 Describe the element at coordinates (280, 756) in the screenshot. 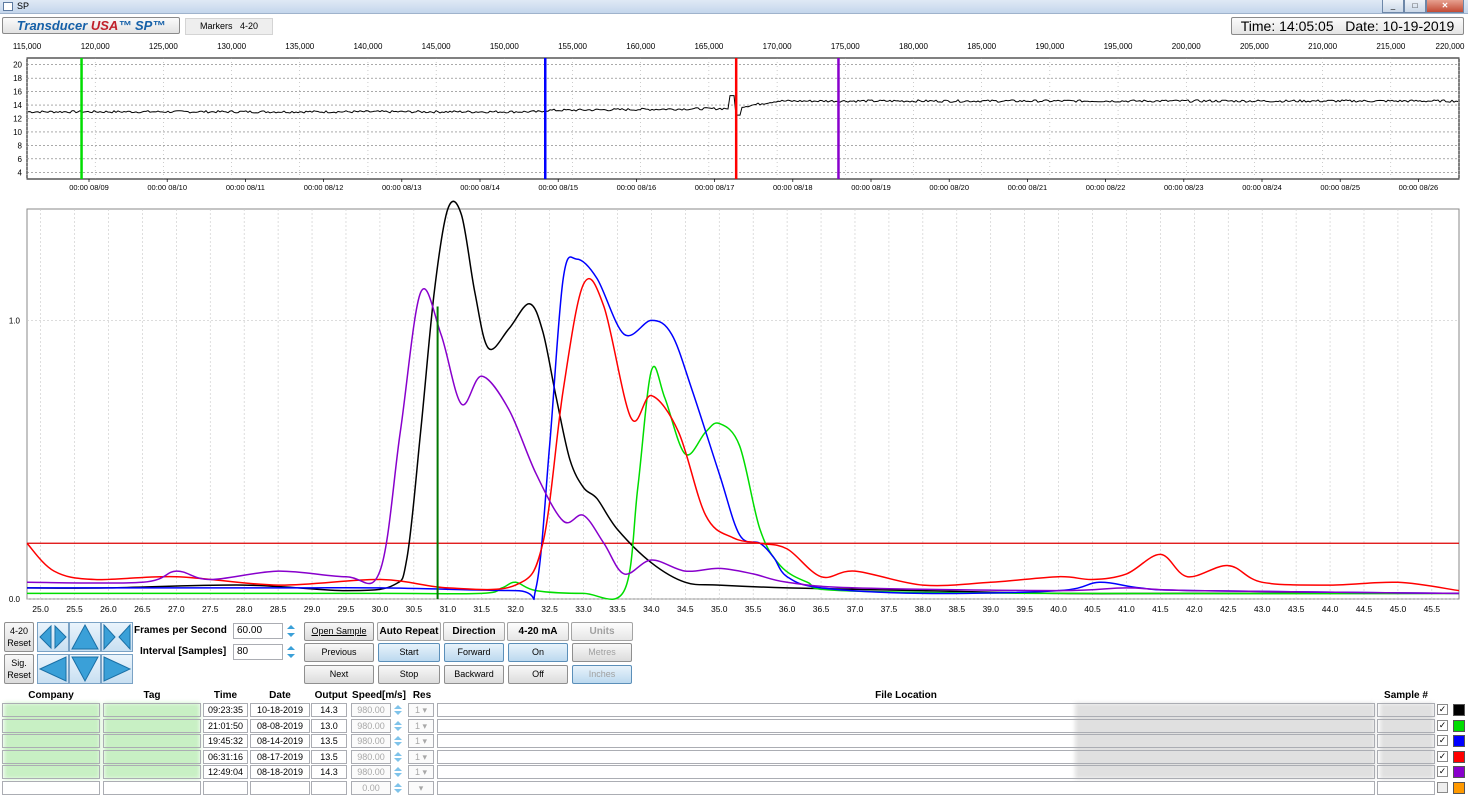

I see `row-date-cell: 08-17-2019` at that location.